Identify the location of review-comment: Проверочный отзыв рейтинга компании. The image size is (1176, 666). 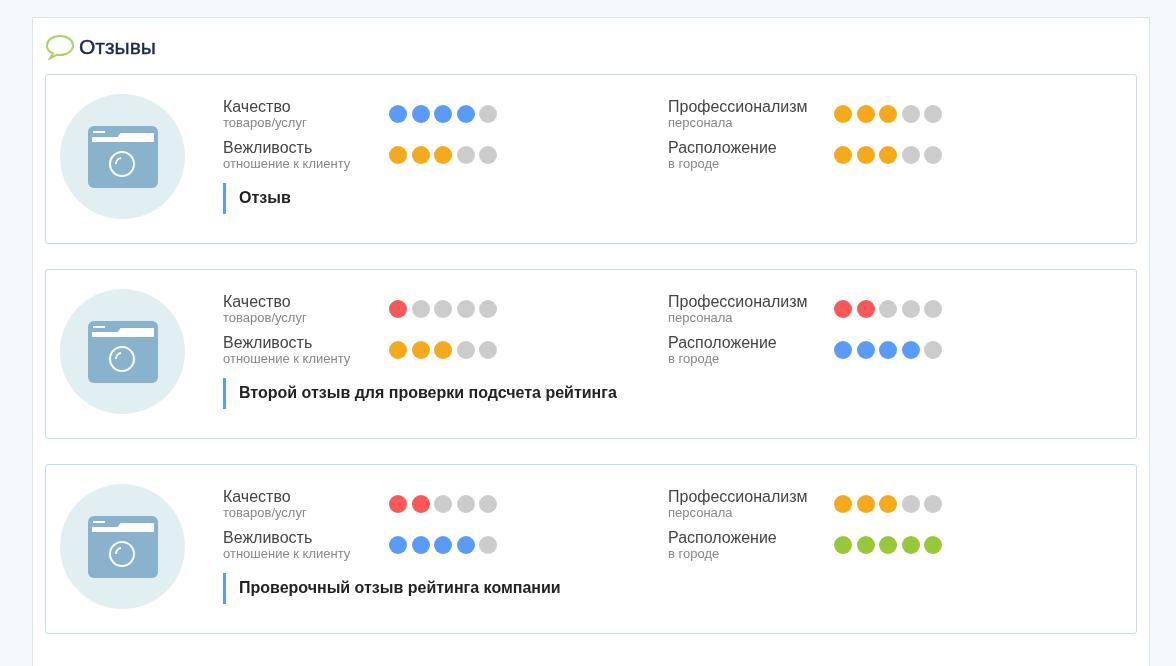
(672, 588).